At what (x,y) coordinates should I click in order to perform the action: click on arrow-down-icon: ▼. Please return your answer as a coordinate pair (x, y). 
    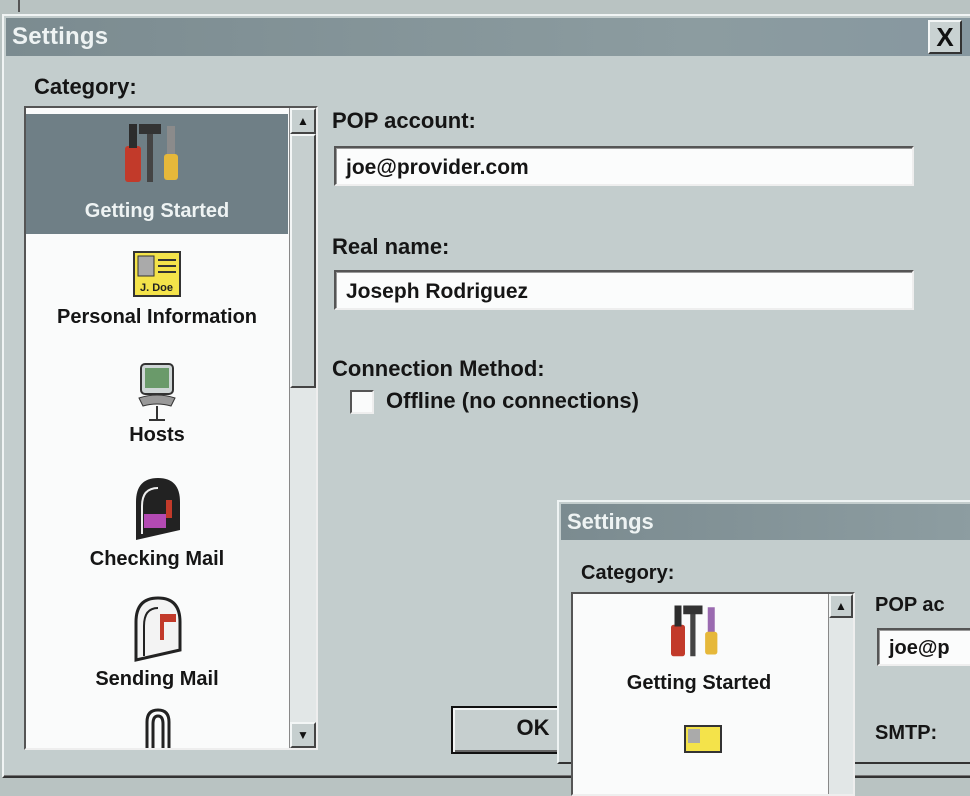
    Looking at the image, I should click on (303, 735).